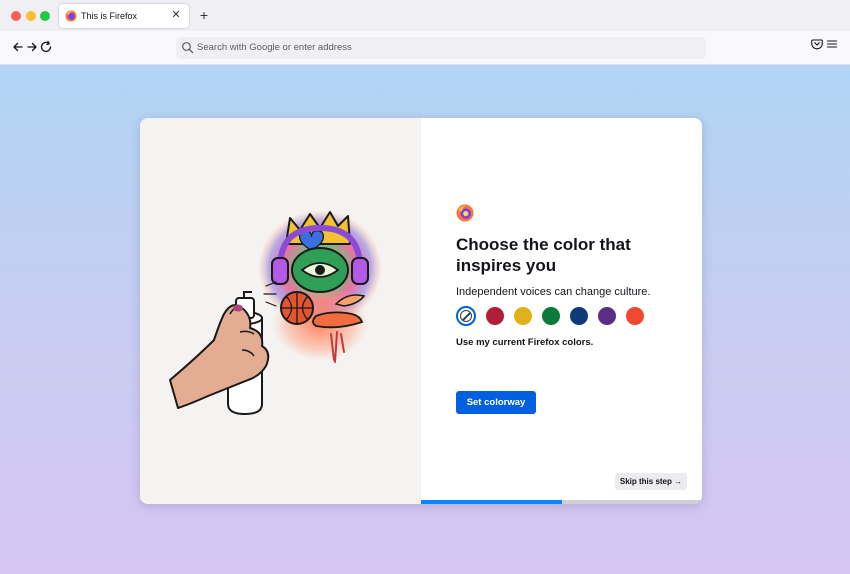 The width and height of the screenshot is (850, 574). Describe the element at coordinates (465, 213) in the screenshot. I see `firefox-logo-icon` at that location.